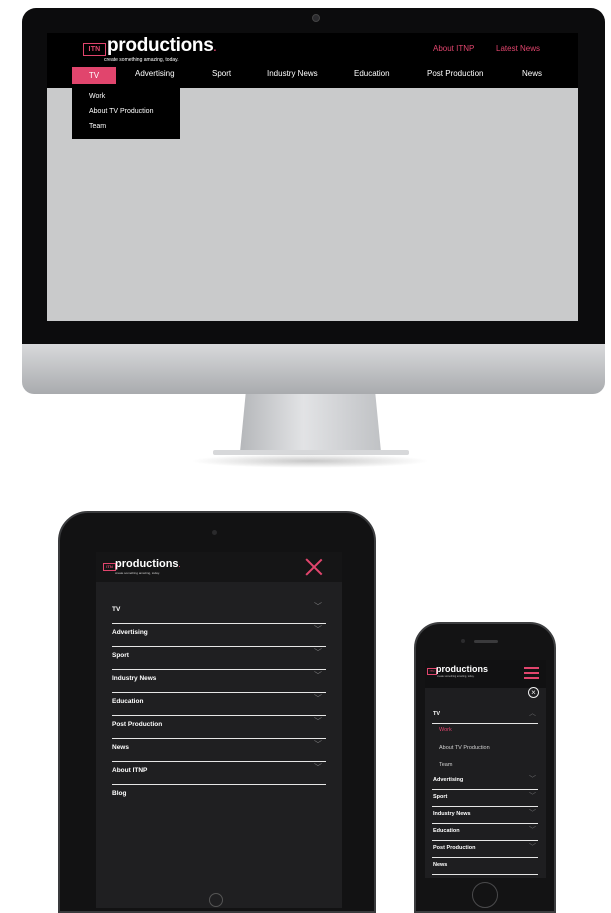  What do you see at coordinates (485, 716) in the screenshot?
I see `phone-menu-item-tv: TV ︿` at bounding box center [485, 716].